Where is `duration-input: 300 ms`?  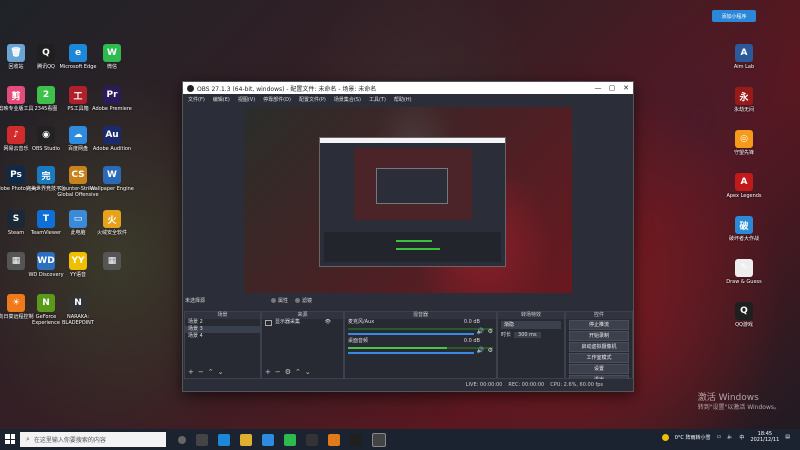 duration-input: 300 ms is located at coordinates (527, 334).